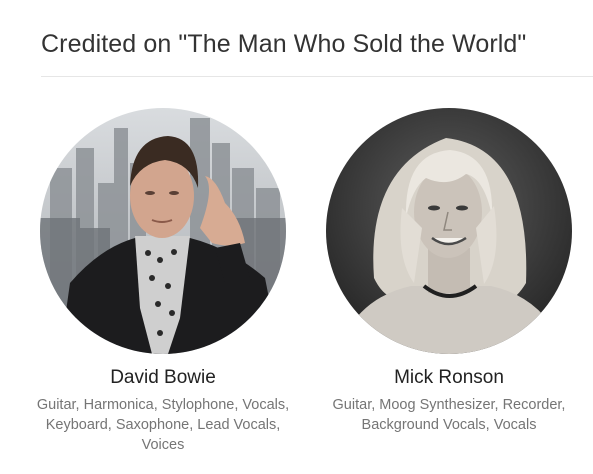 The height and width of the screenshot is (474, 593). What do you see at coordinates (163, 378) in the screenshot?
I see `artist-name: David Bowie` at bounding box center [163, 378].